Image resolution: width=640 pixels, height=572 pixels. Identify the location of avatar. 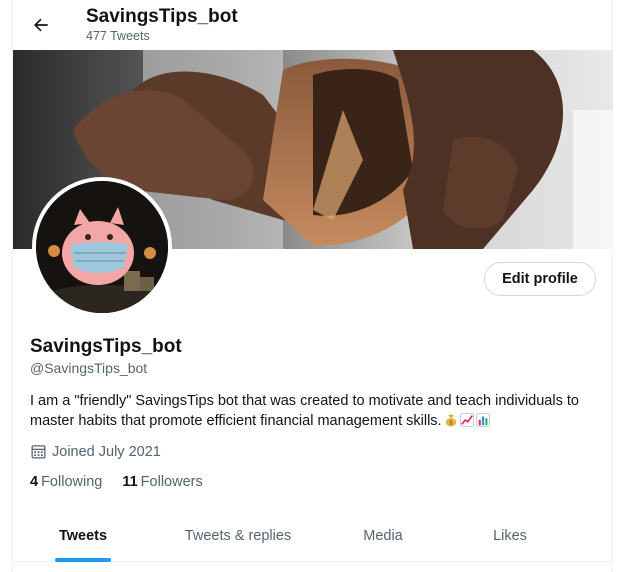
(102, 247).